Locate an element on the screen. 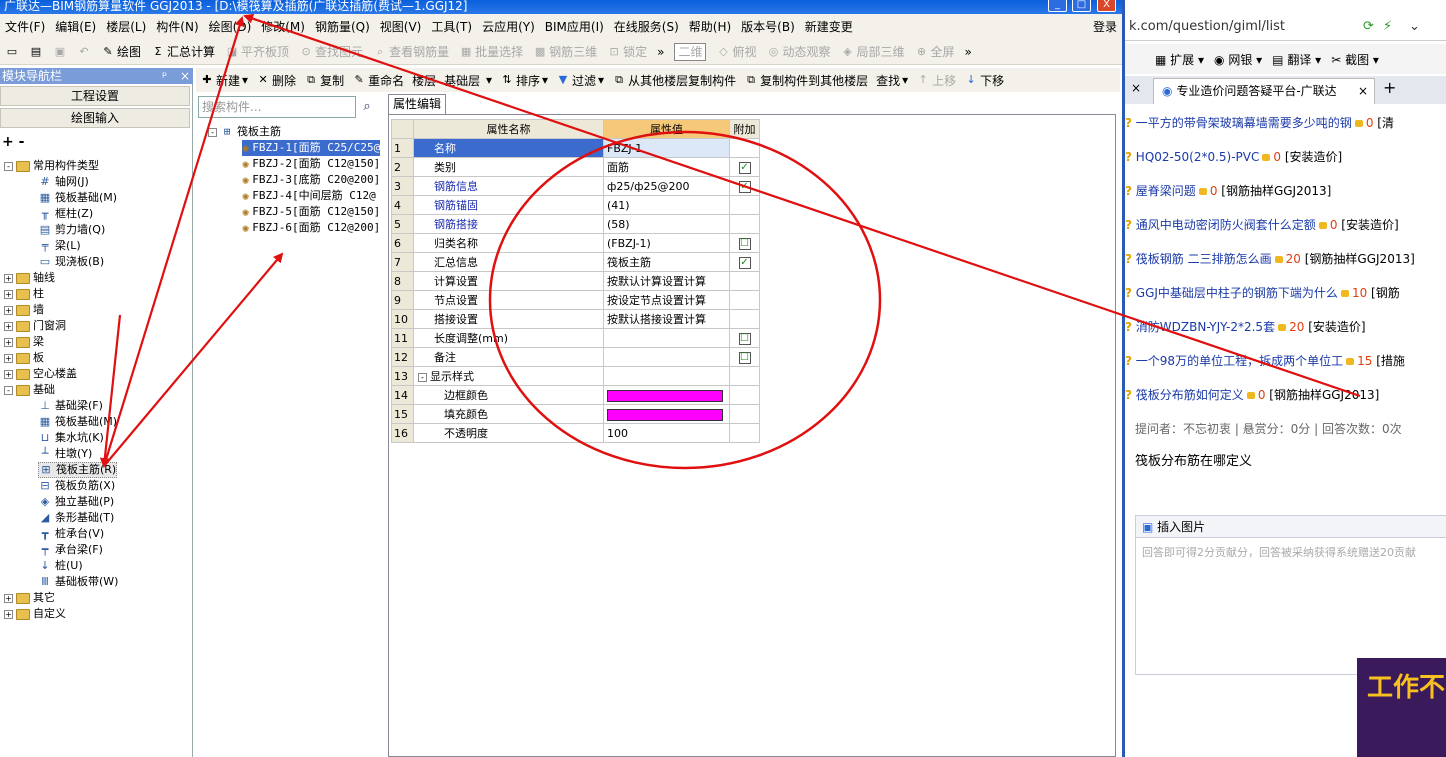 The width and height of the screenshot is (1446, 757). property-row: 3 钢筋信息 ф25/ф25@200 ✓ is located at coordinates (575, 186).